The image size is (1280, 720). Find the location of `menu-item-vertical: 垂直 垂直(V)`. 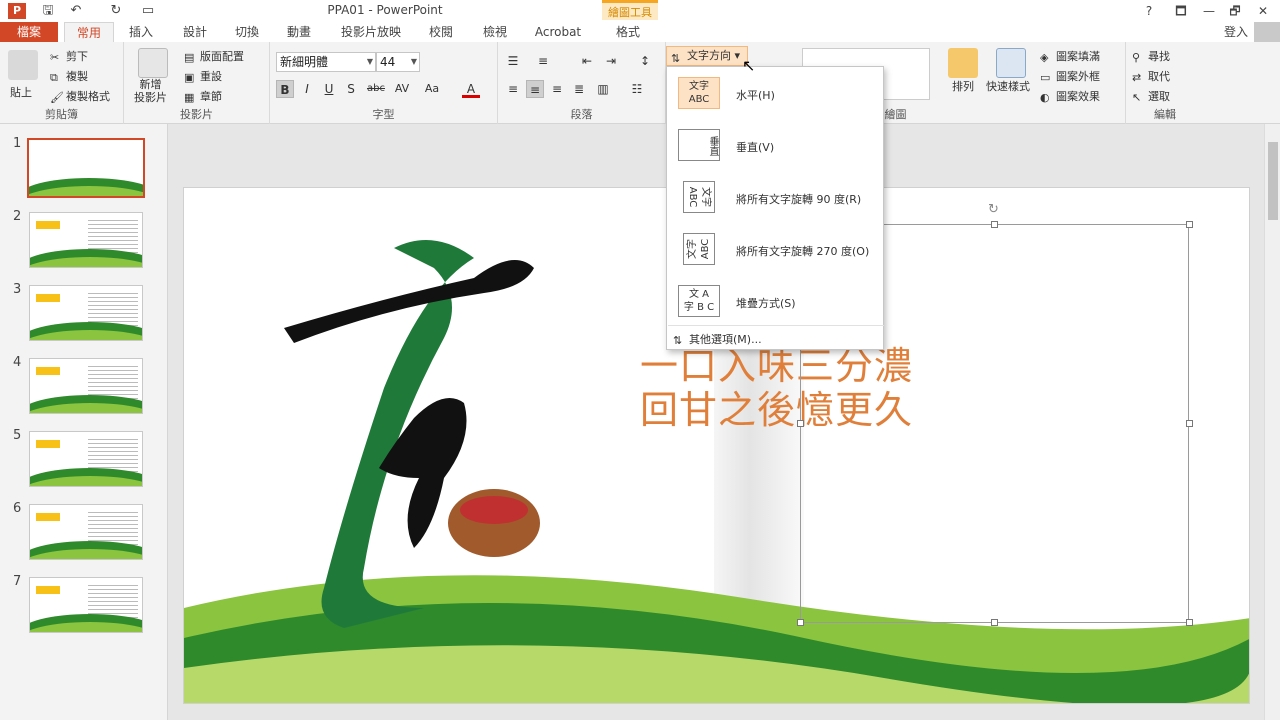

menu-item-vertical: 垂直 垂直(V) is located at coordinates (776, 146).